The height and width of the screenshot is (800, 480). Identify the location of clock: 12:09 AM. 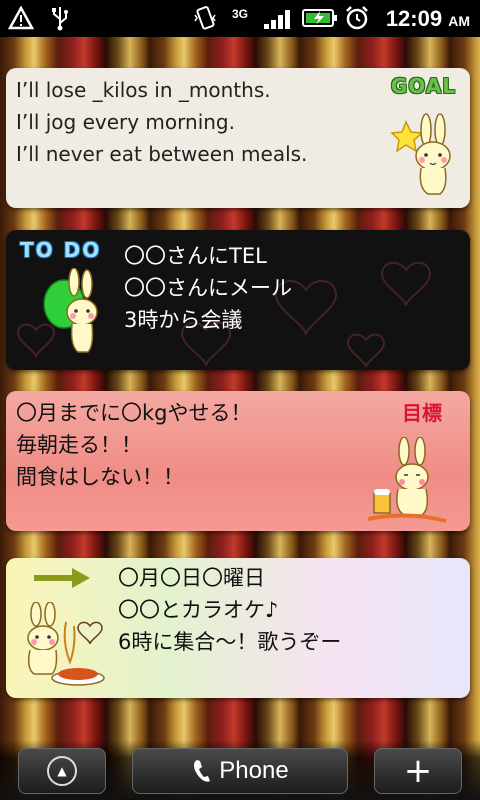
(428, 18).